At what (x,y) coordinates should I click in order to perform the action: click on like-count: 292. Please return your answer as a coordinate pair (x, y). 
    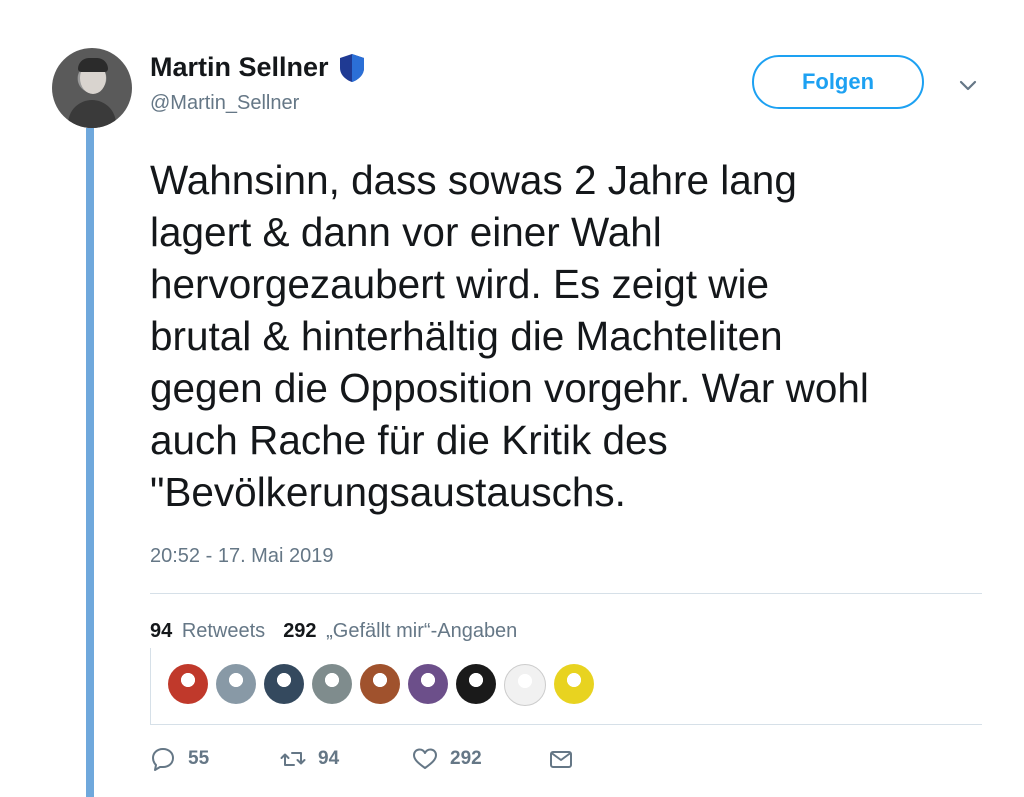
    Looking at the image, I should click on (466, 758).